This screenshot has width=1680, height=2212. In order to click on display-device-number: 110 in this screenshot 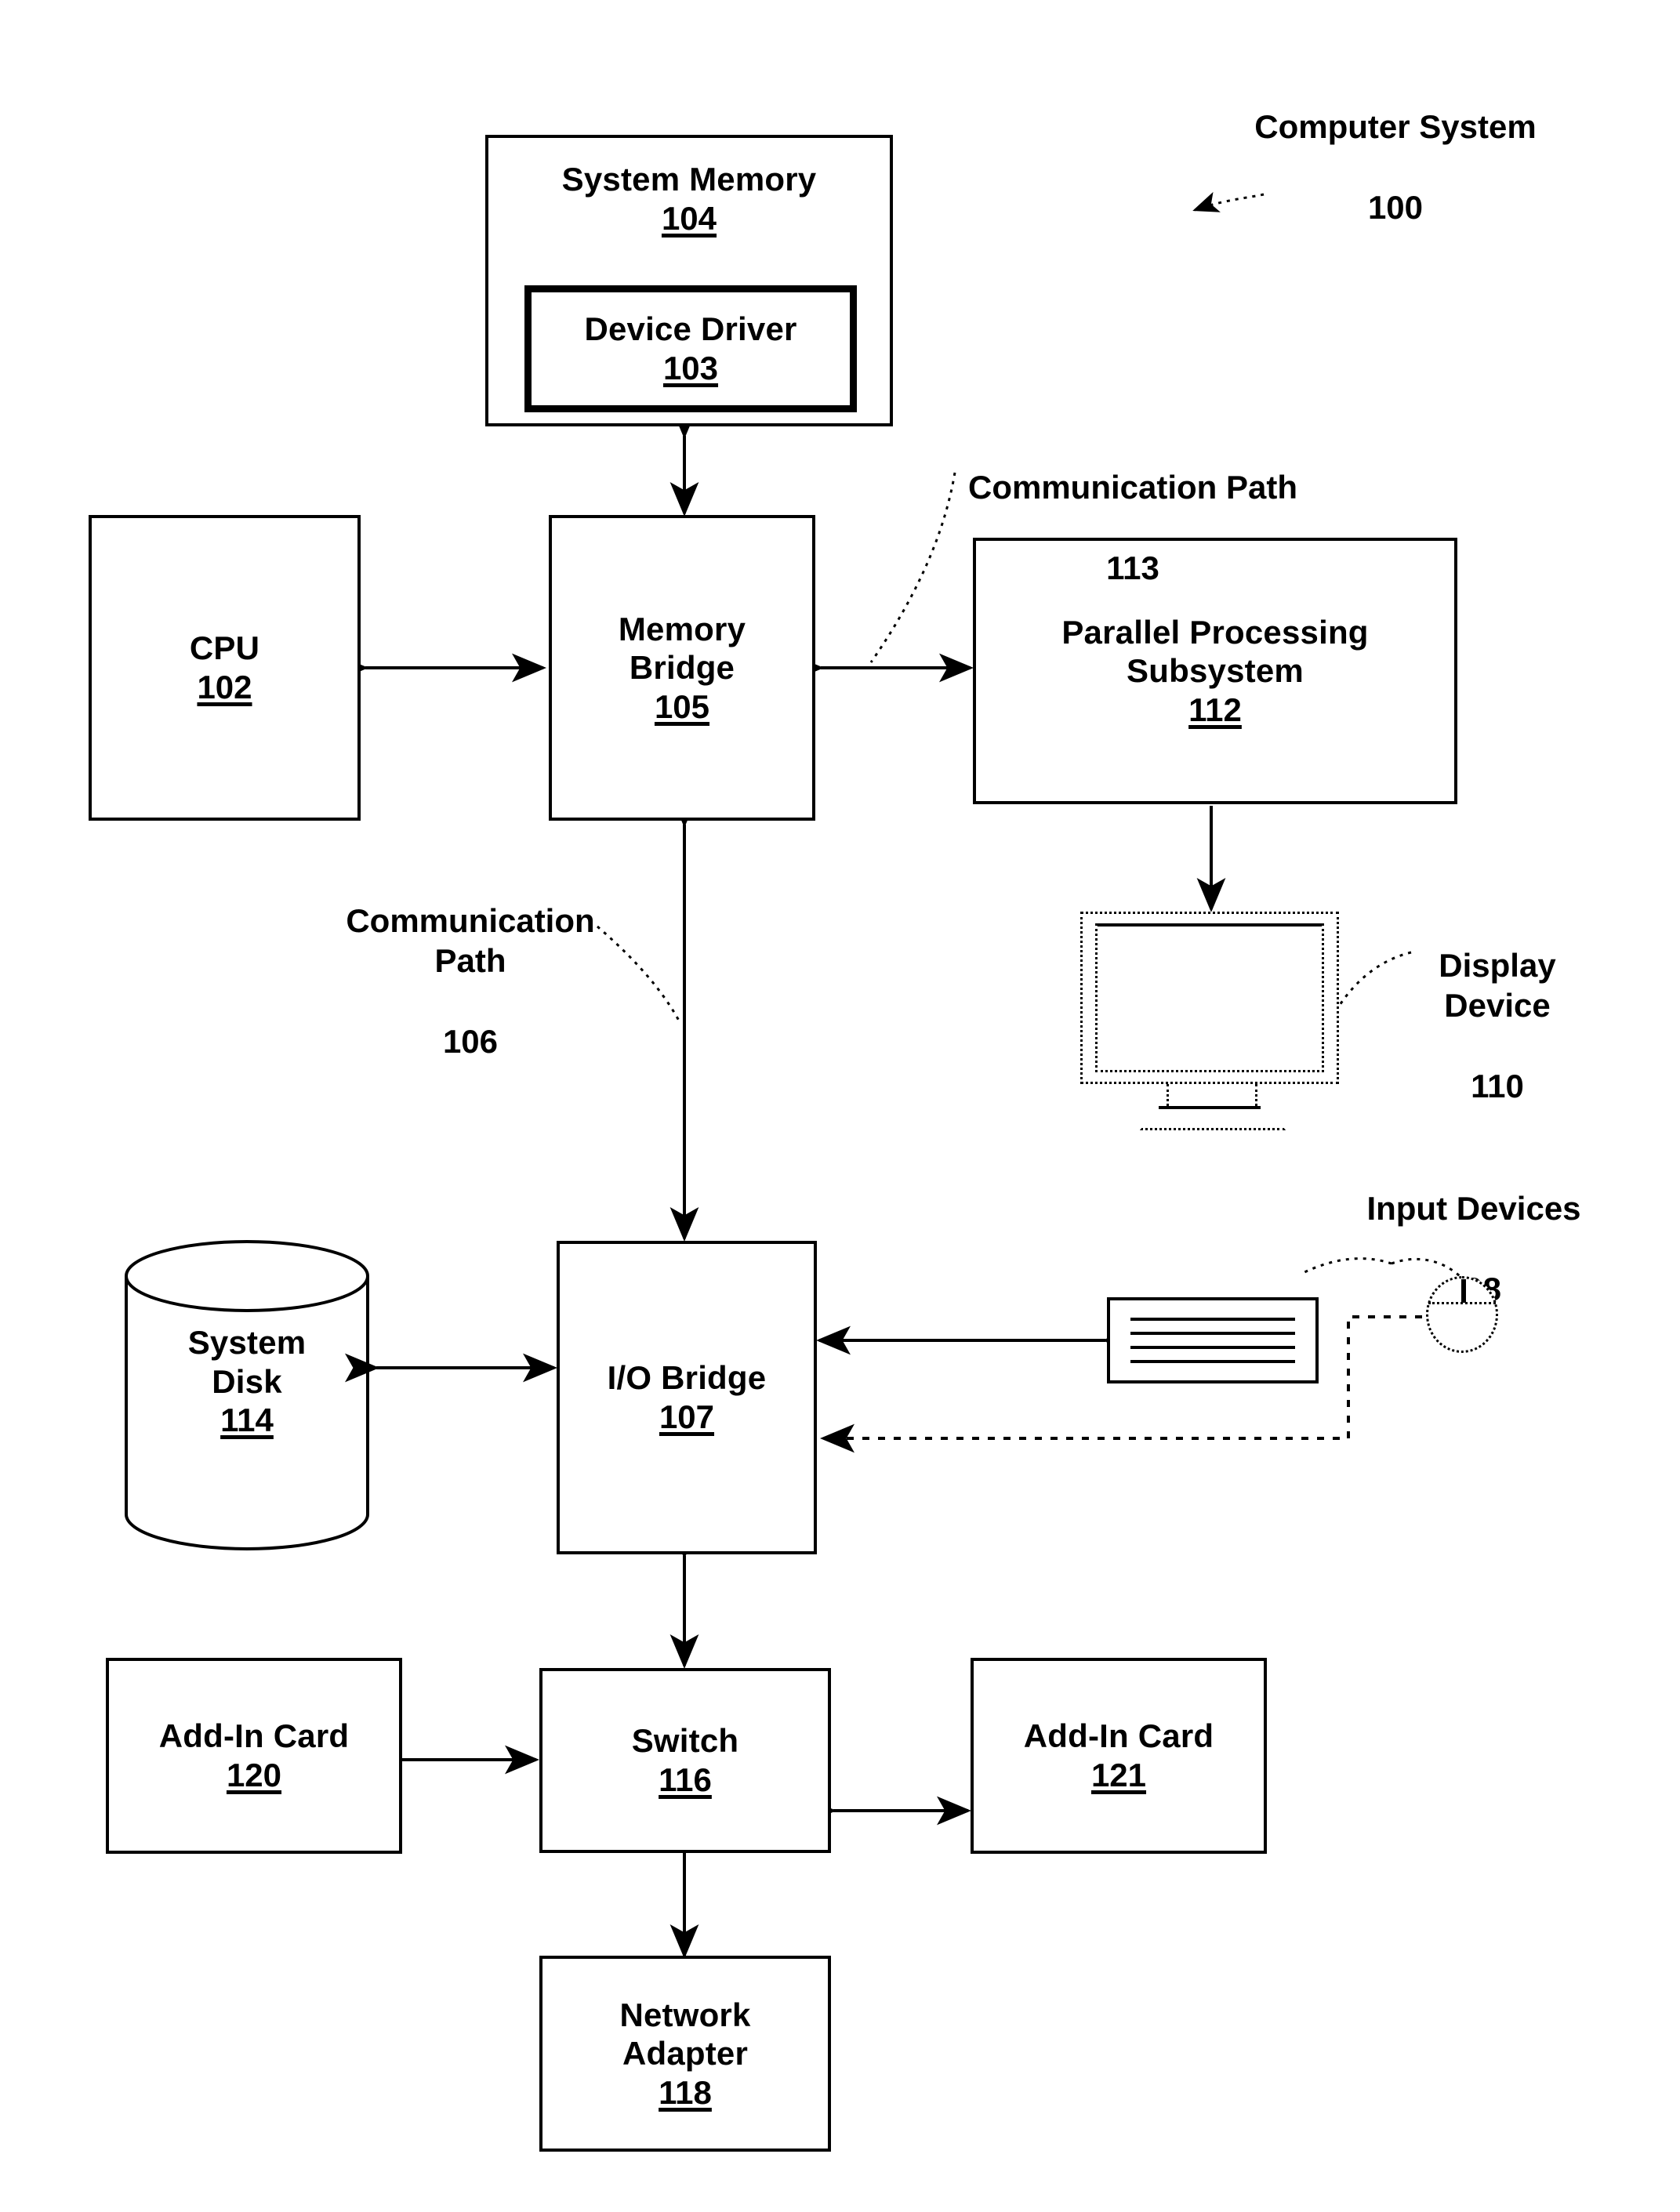, I will do `click(1497, 1085)`.